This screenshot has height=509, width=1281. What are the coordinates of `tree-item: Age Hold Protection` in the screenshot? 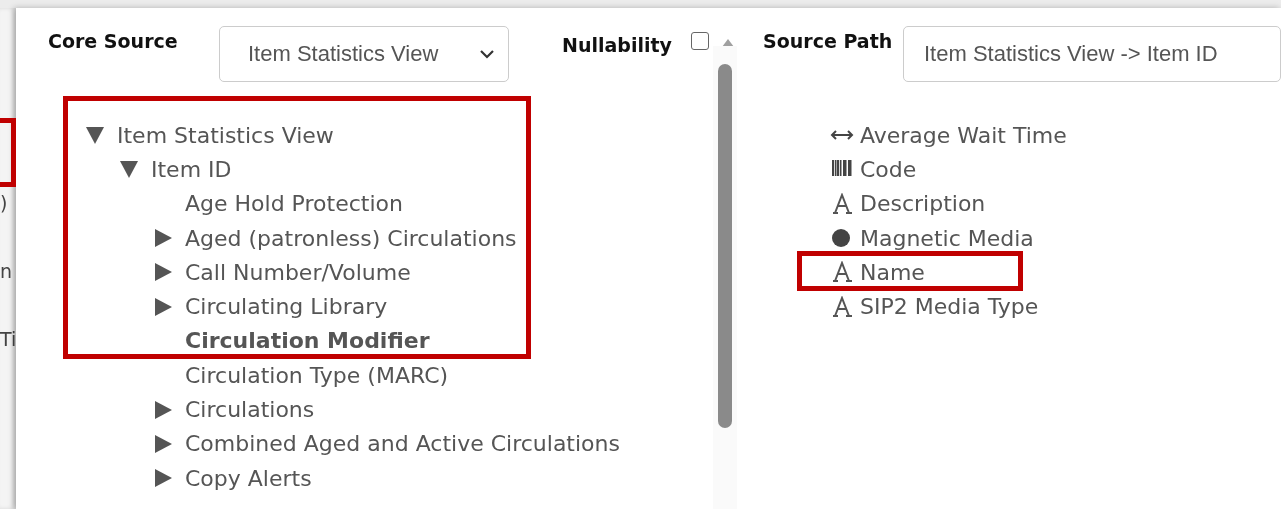 It's located at (294, 204).